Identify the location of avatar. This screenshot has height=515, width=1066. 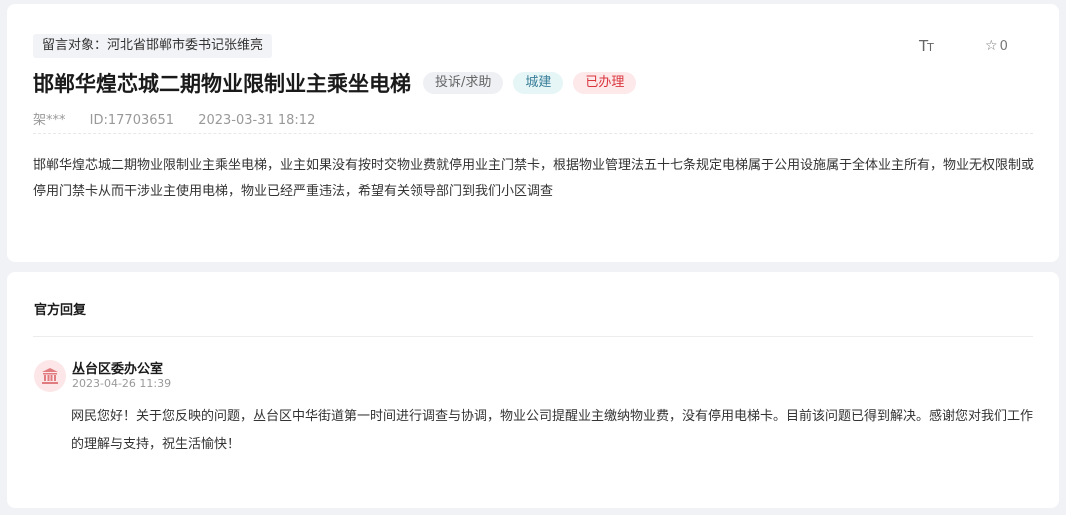
(50, 376).